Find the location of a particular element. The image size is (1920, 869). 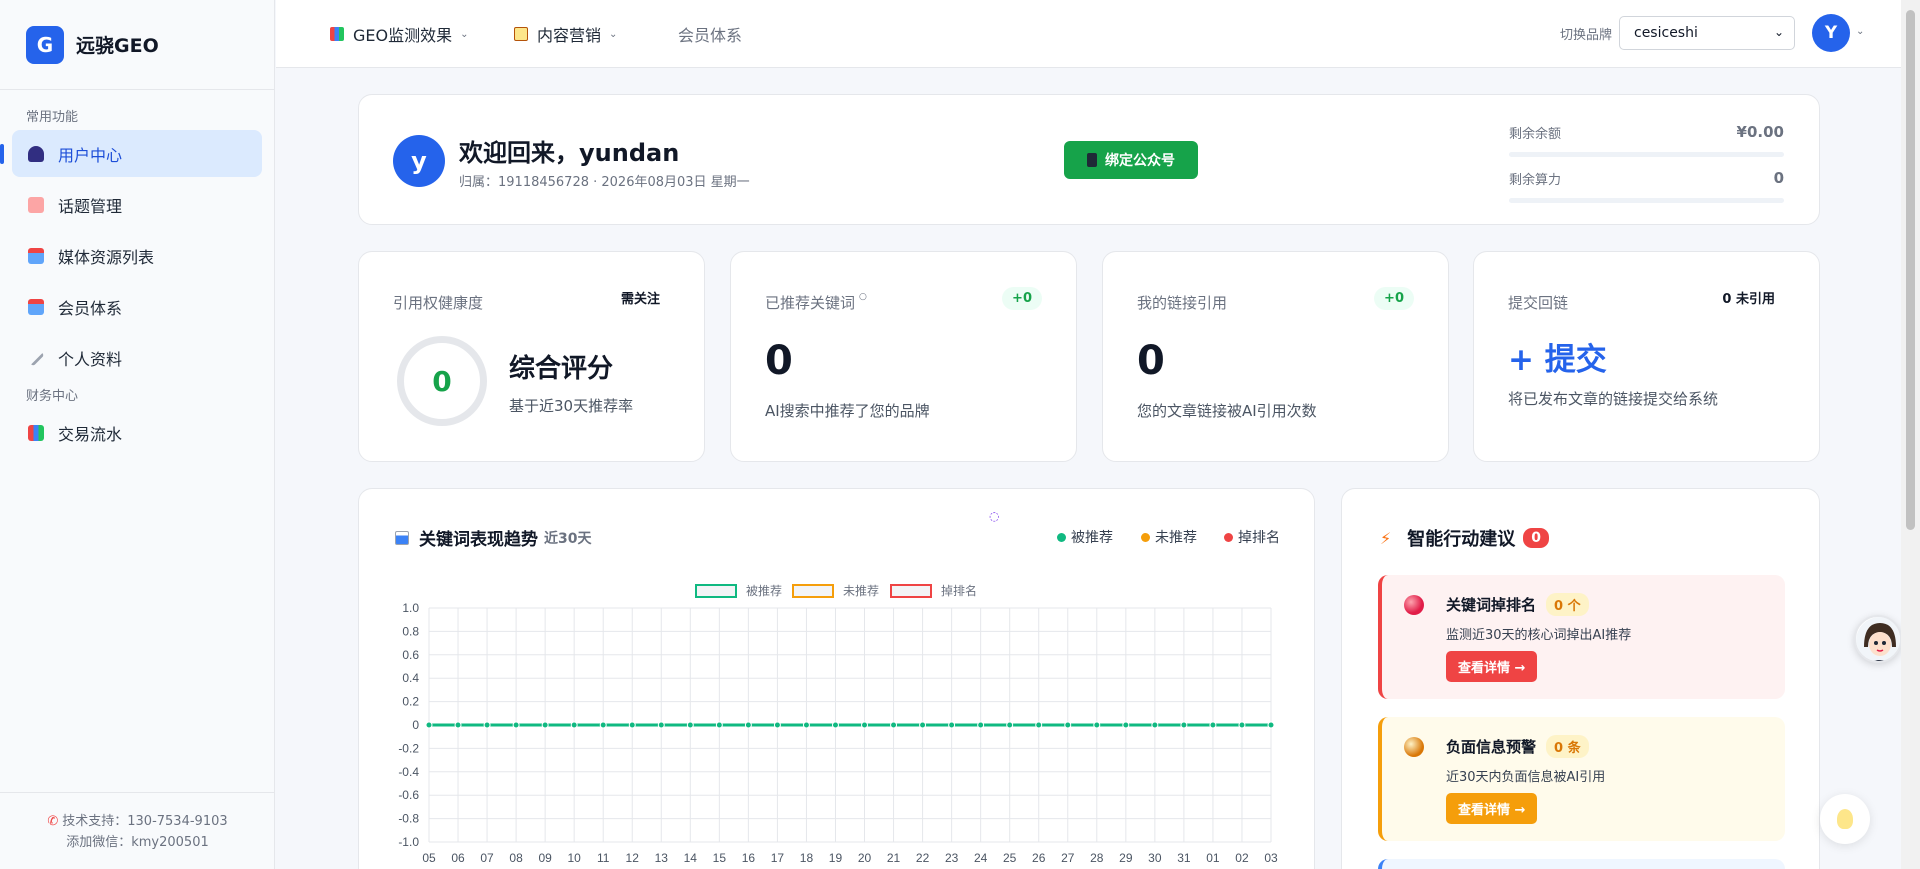

actions-count-badge: 0 is located at coordinates (1536, 538).